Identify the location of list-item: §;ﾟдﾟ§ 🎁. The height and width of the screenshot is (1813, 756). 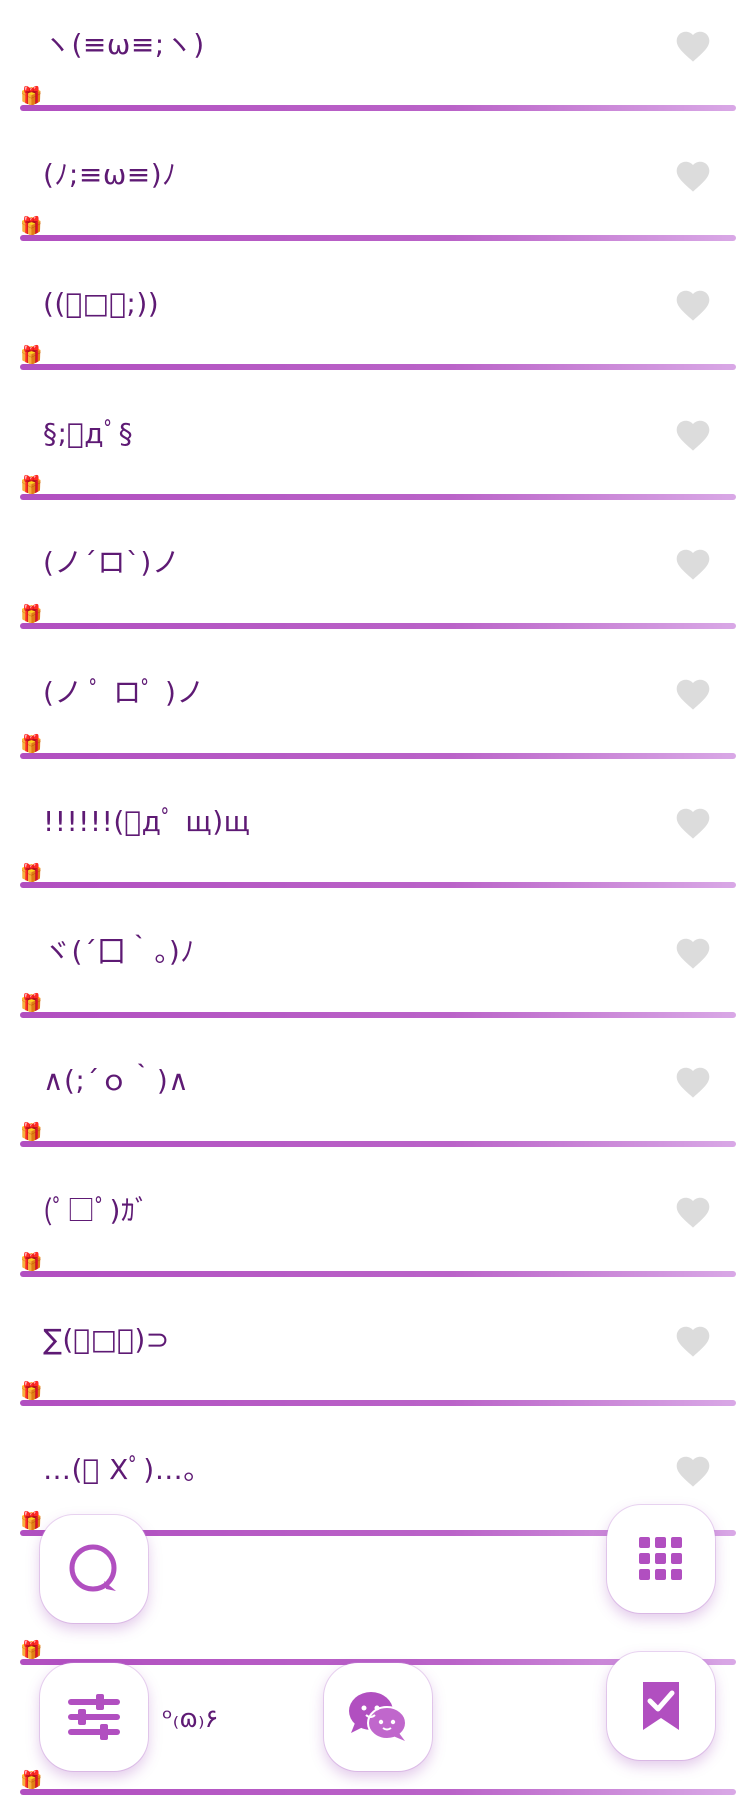
(378, 454).